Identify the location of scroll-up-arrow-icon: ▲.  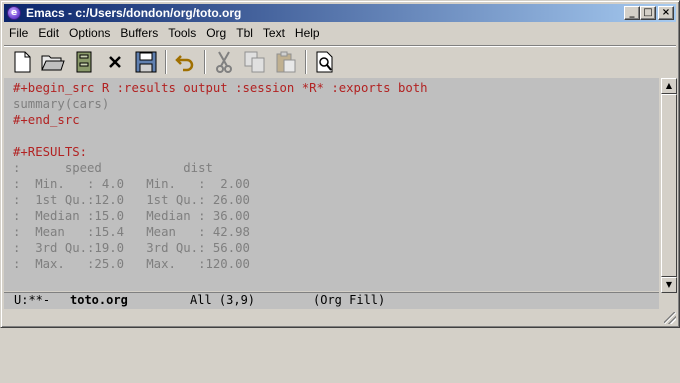
(669, 86).